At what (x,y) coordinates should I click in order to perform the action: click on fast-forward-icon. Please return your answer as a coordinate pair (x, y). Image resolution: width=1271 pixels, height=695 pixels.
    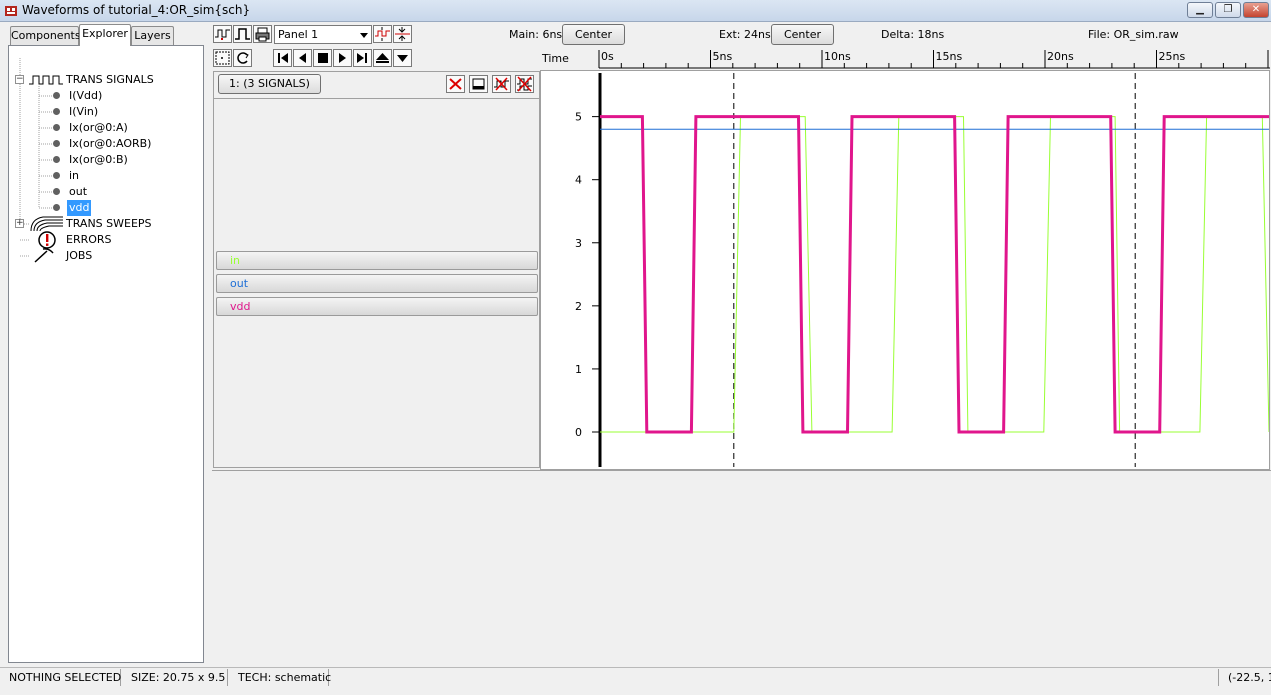
    Looking at the image, I should click on (362, 58).